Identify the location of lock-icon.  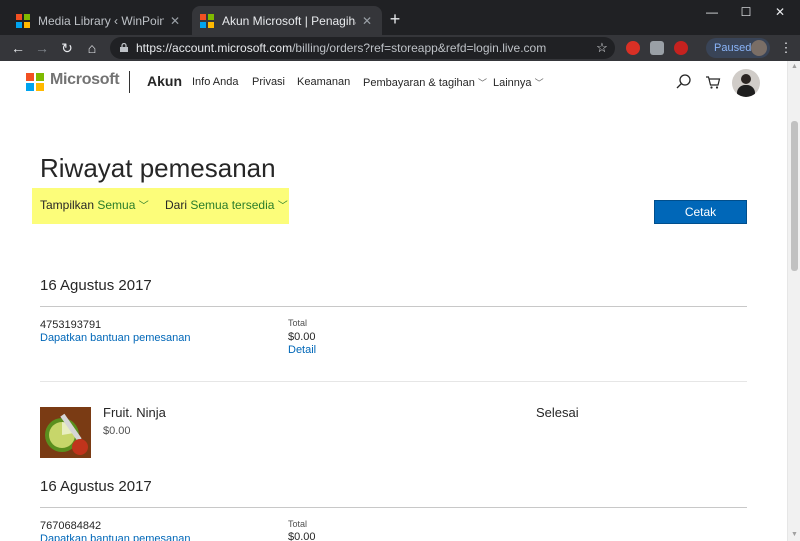
(124, 47).